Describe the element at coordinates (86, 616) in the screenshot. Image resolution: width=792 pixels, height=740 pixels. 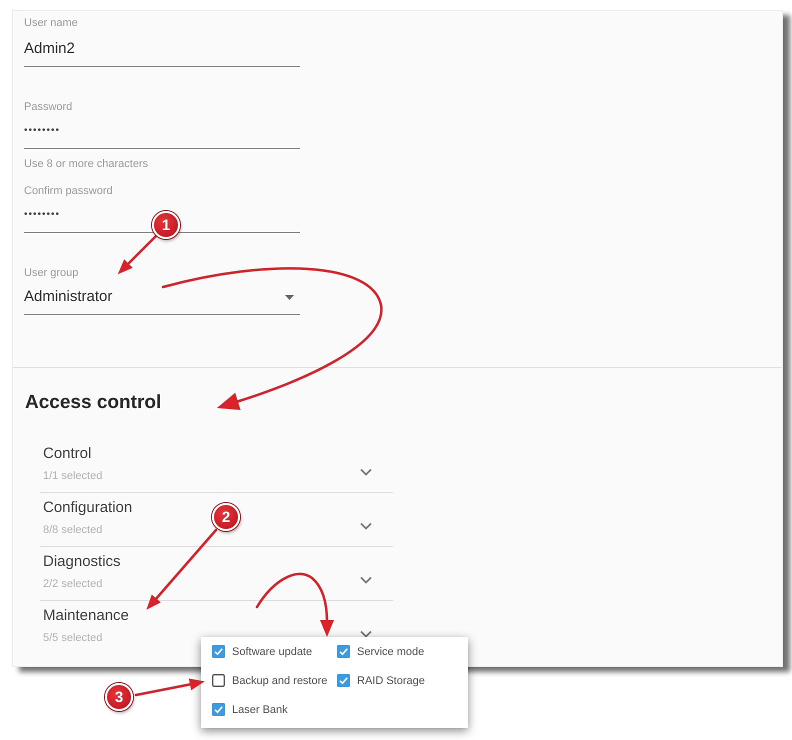
I see `group-title: Maintenance` at that location.